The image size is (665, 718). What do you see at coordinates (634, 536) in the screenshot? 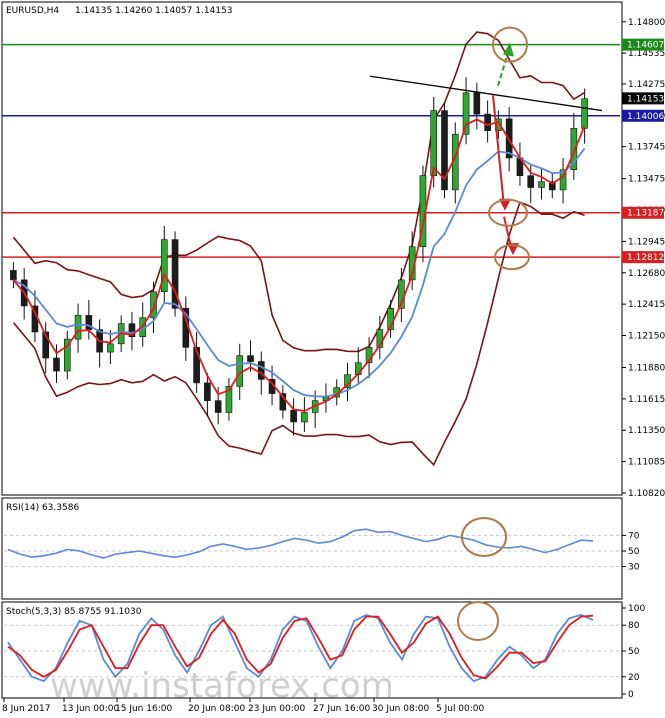
I see `indicator-tick-label: 70` at bounding box center [634, 536].